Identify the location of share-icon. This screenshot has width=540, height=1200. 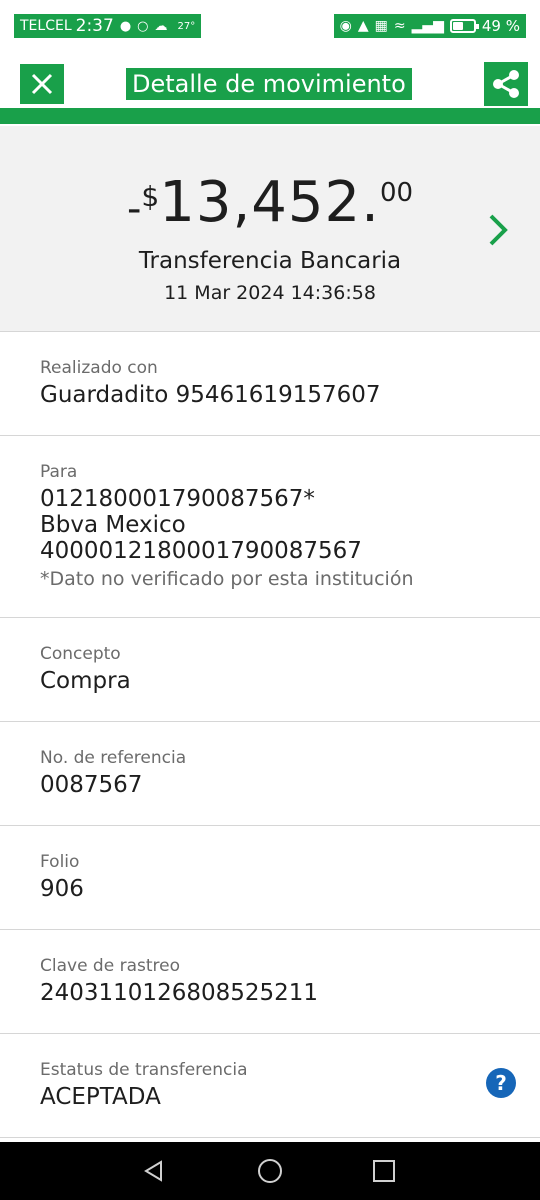
(506, 84).